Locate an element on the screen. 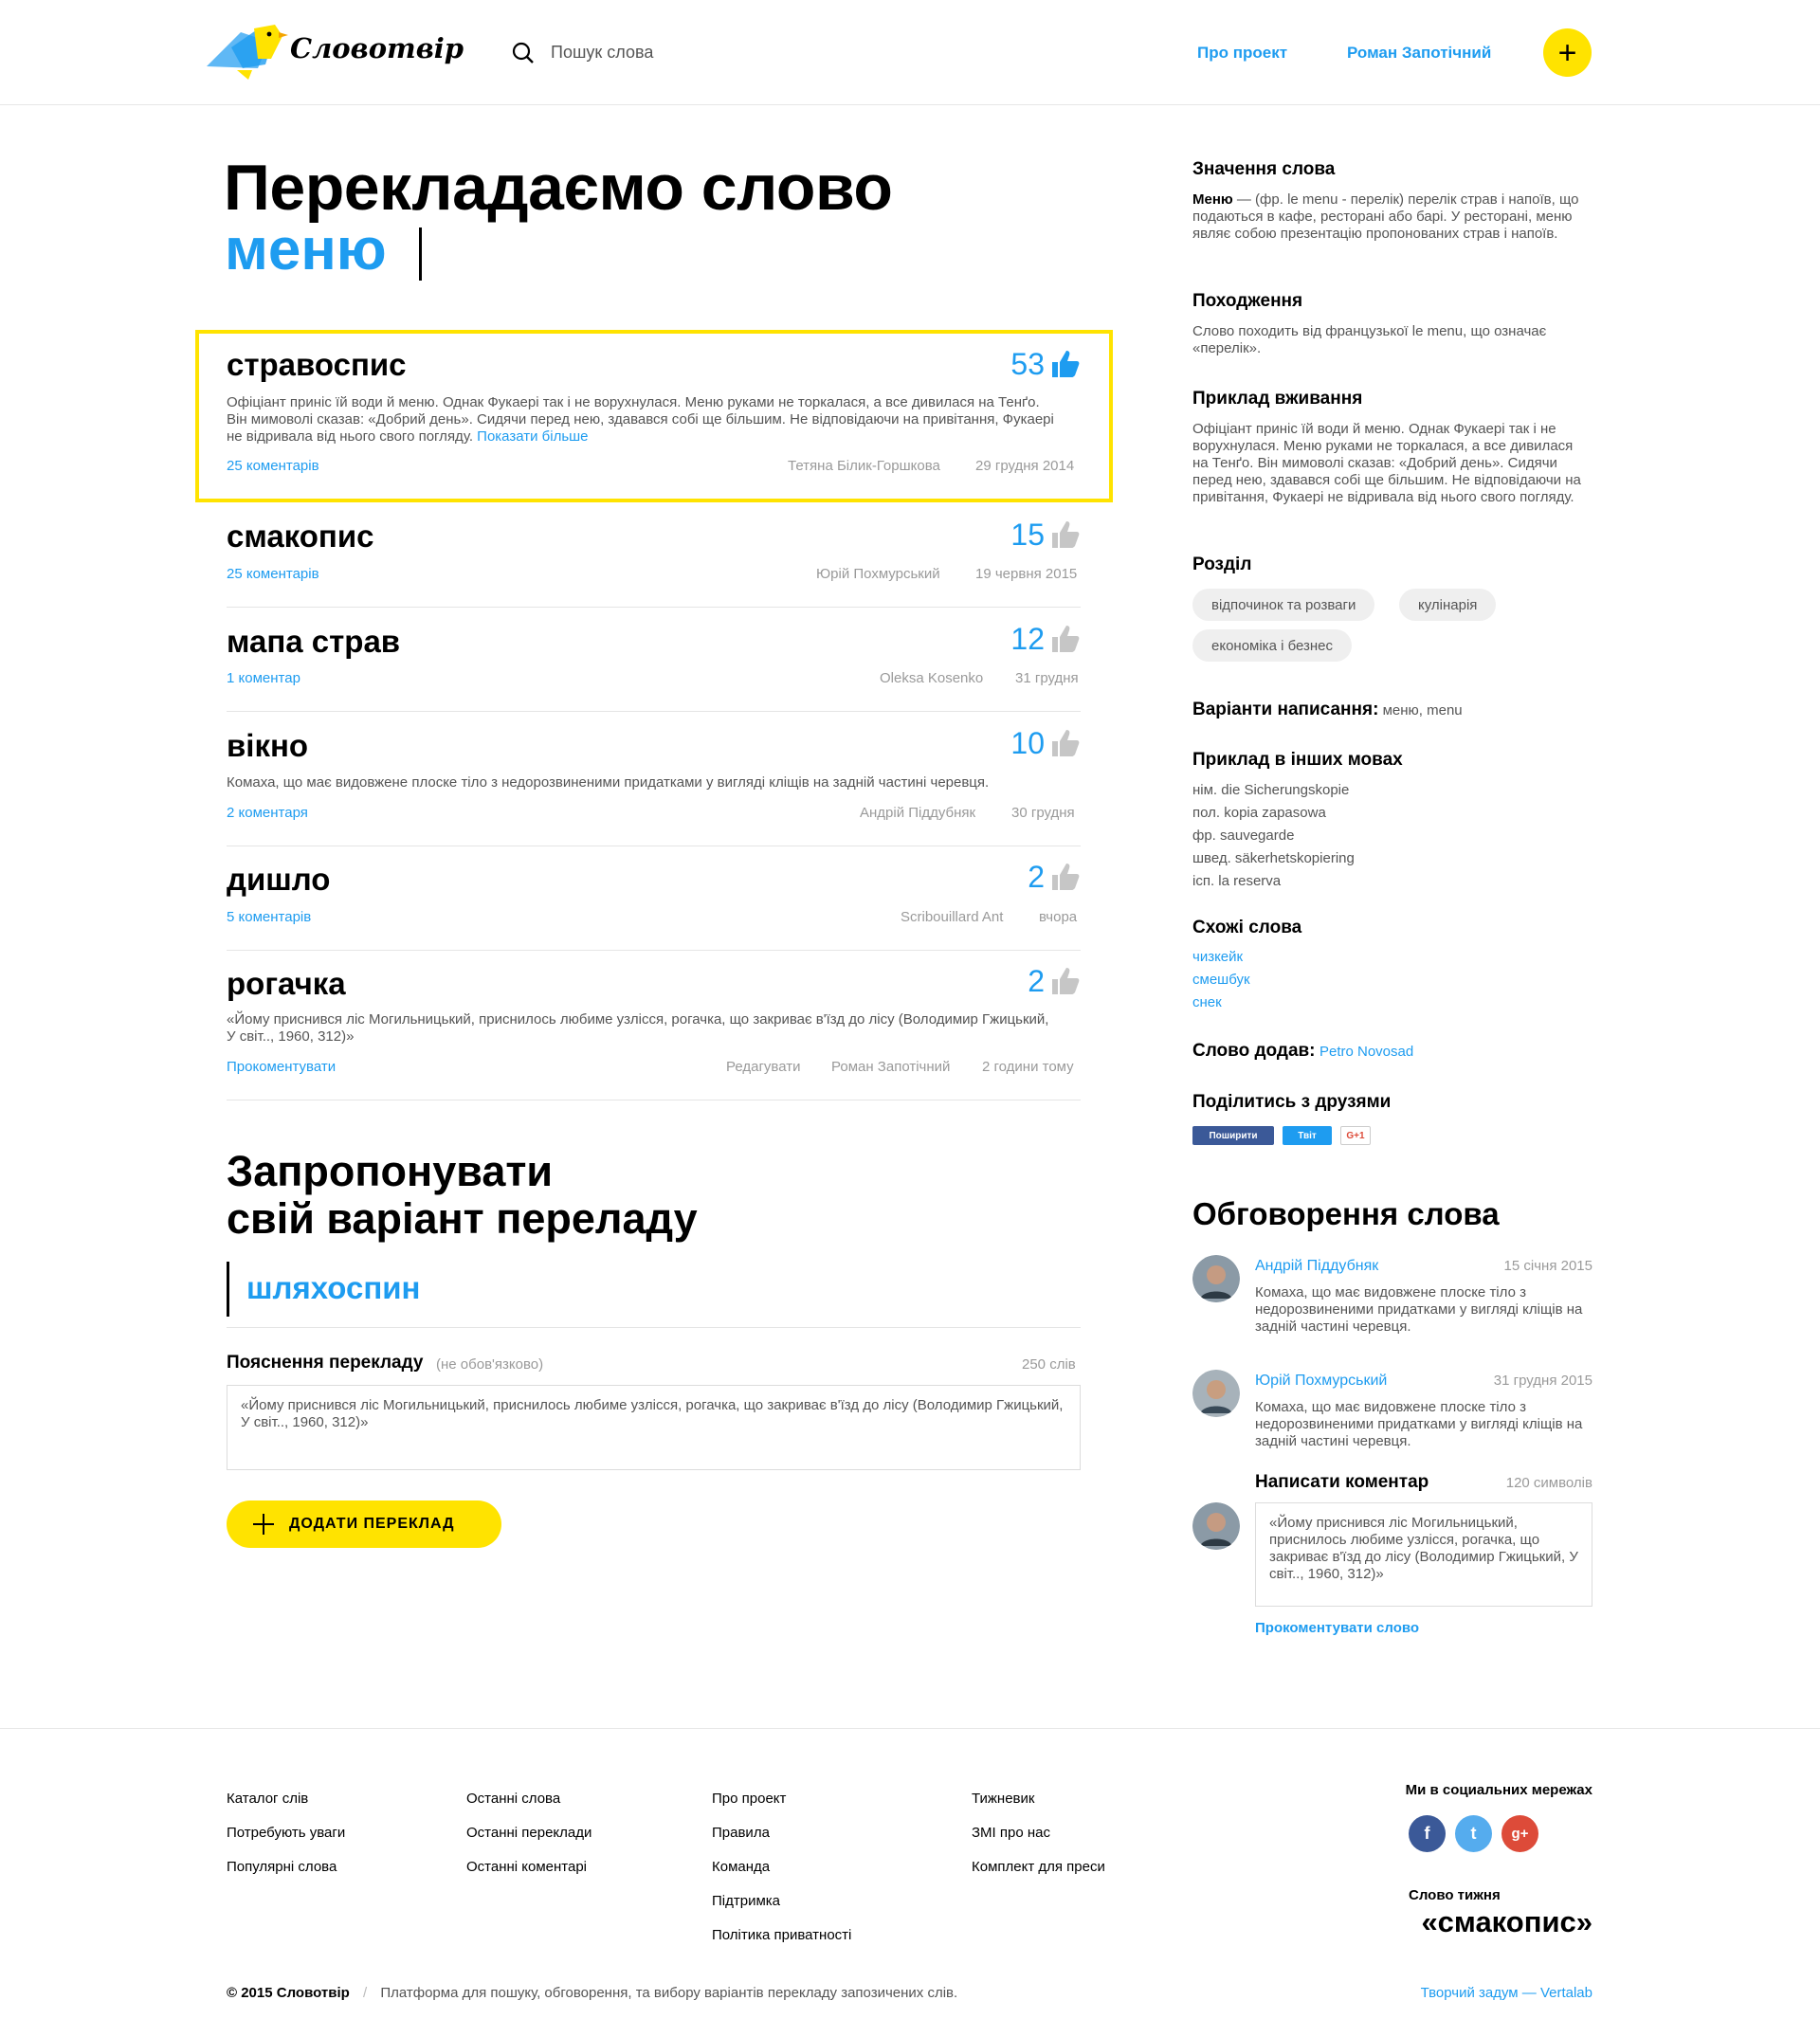  similar-word-link: чизкейк is located at coordinates (1221, 957).